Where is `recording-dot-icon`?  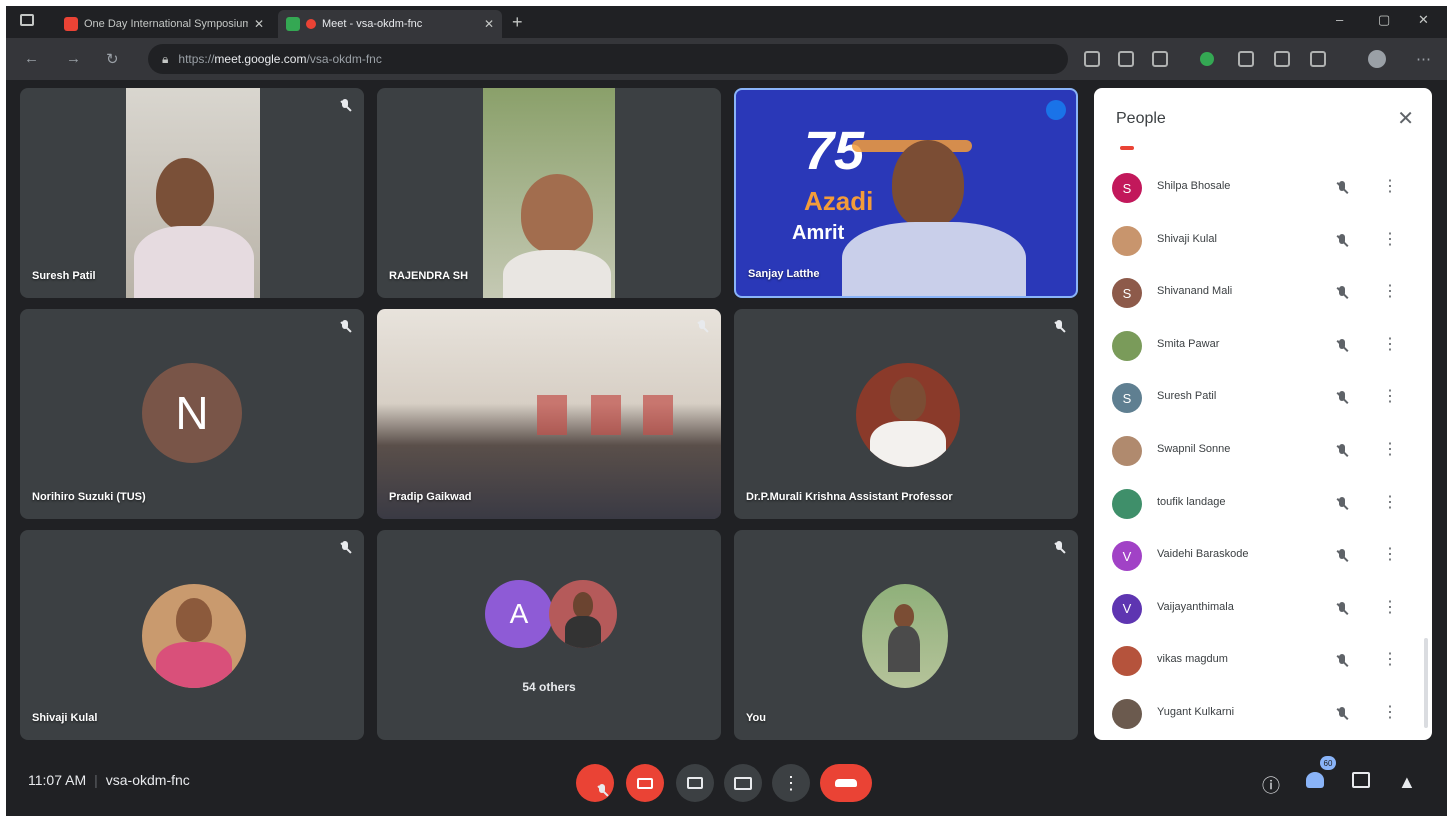
recording-dot-icon is located at coordinates (311, 24).